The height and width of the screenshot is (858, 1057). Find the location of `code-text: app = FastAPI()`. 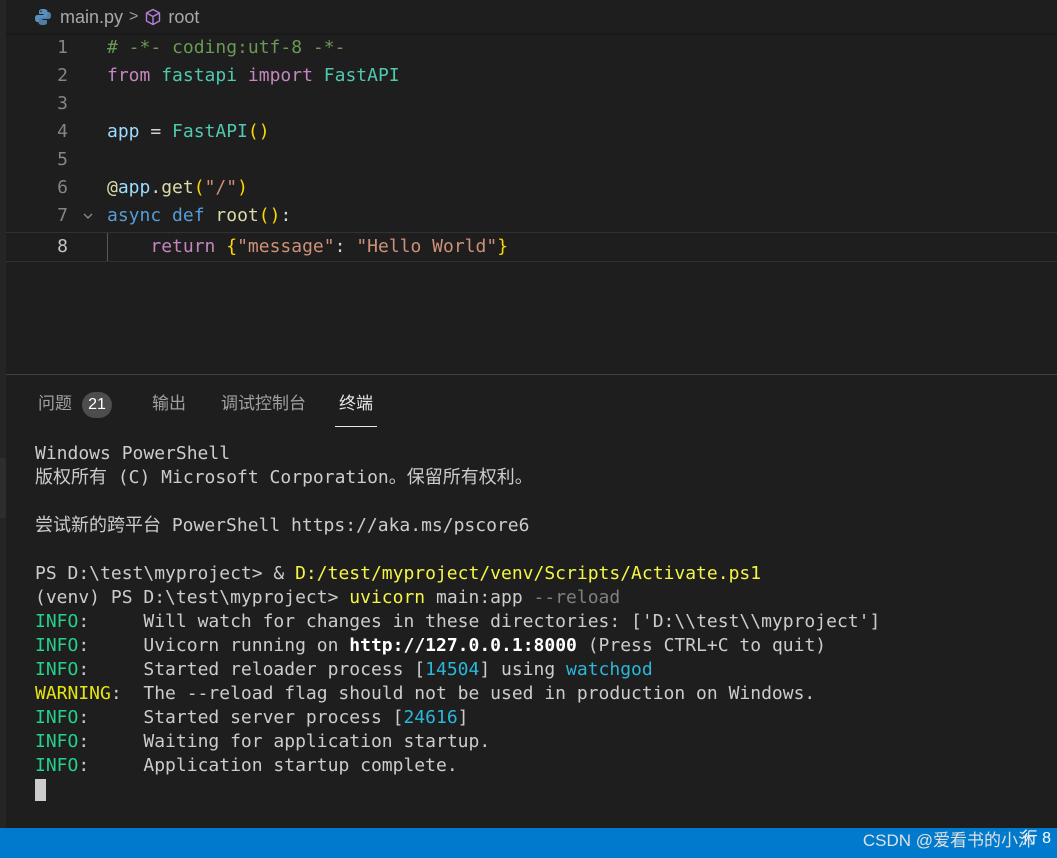

code-text: app = FastAPI() is located at coordinates (188, 132).